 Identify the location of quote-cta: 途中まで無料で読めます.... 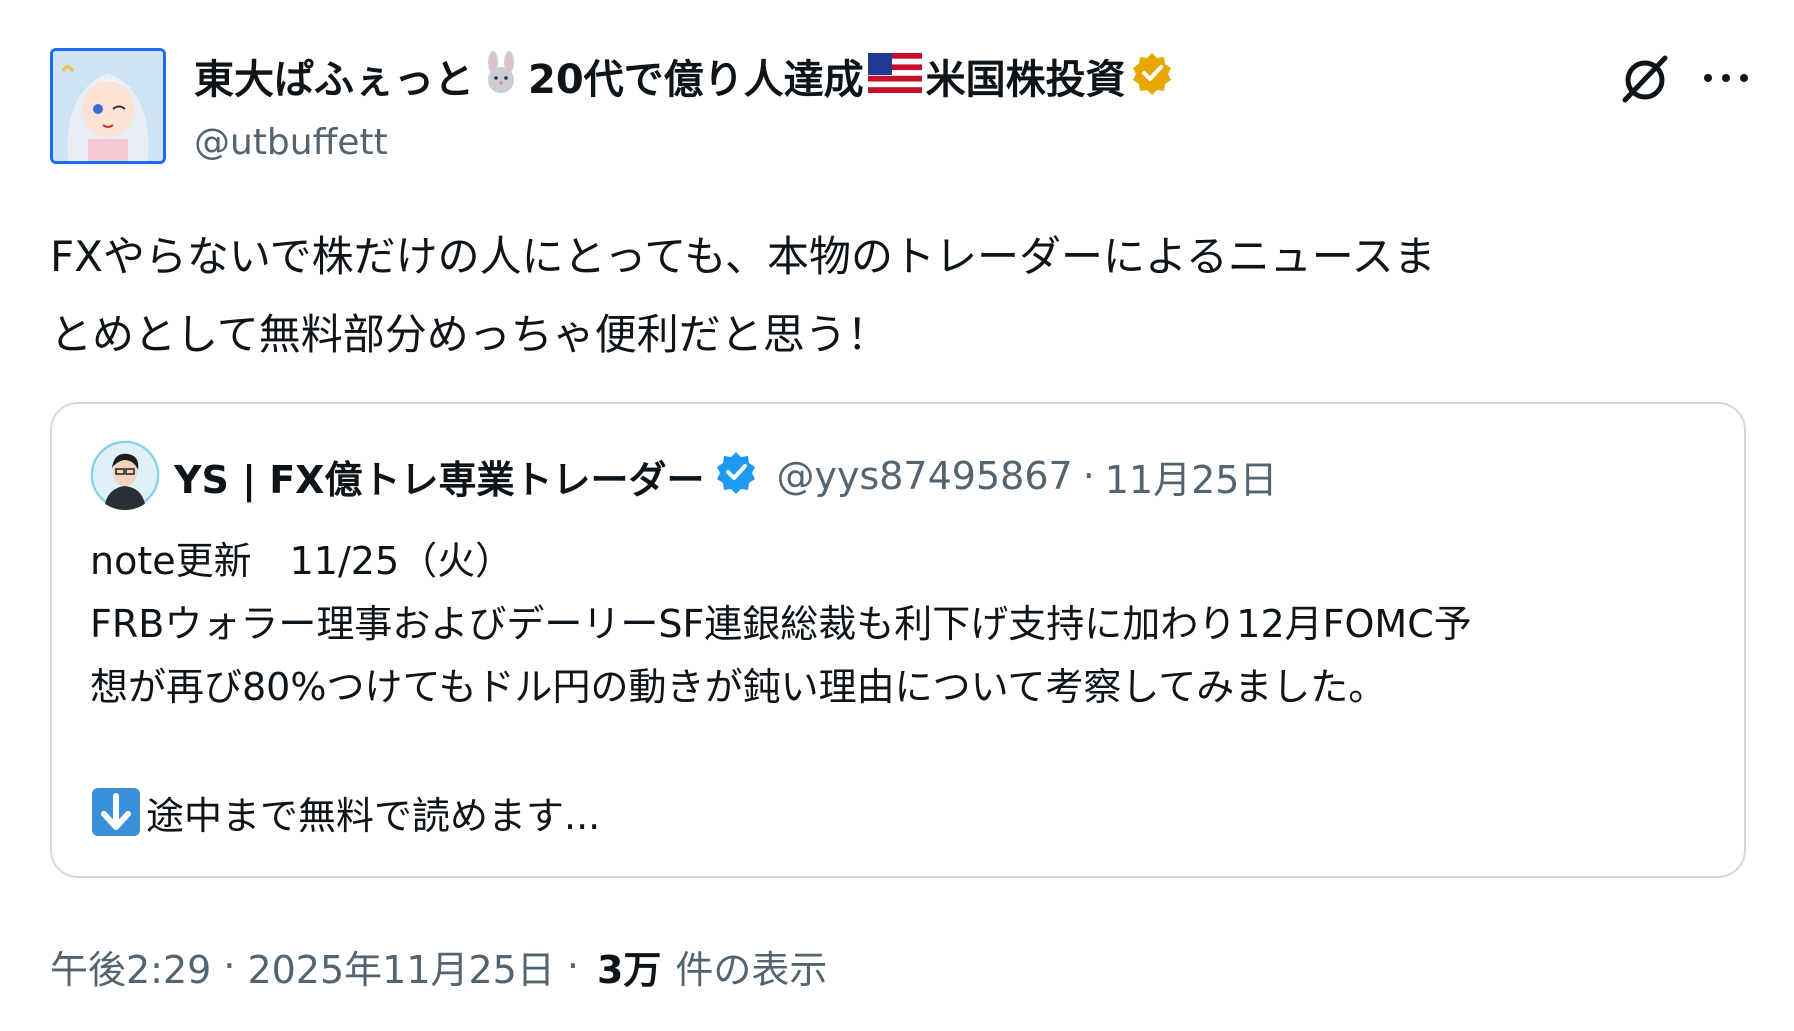
(345, 812).